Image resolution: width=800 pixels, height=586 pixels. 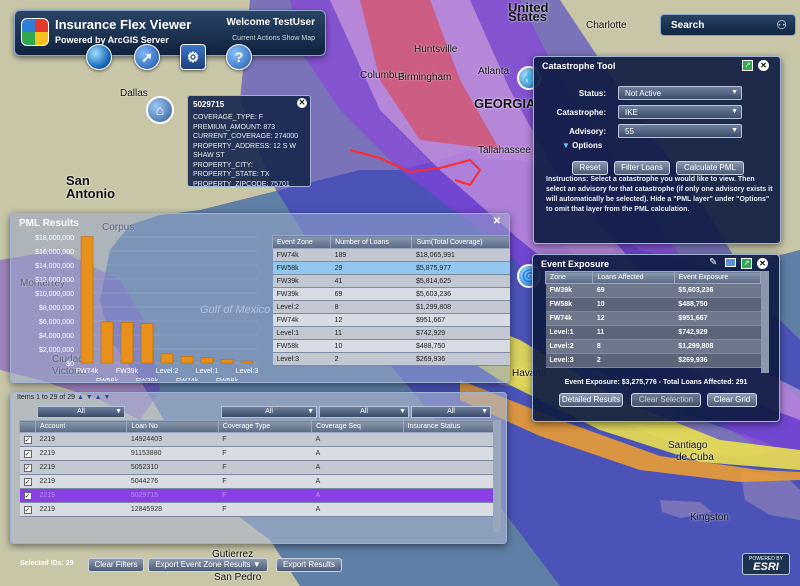 I want to click on x-tick-label: FW39k, so click(x=147, y=379).